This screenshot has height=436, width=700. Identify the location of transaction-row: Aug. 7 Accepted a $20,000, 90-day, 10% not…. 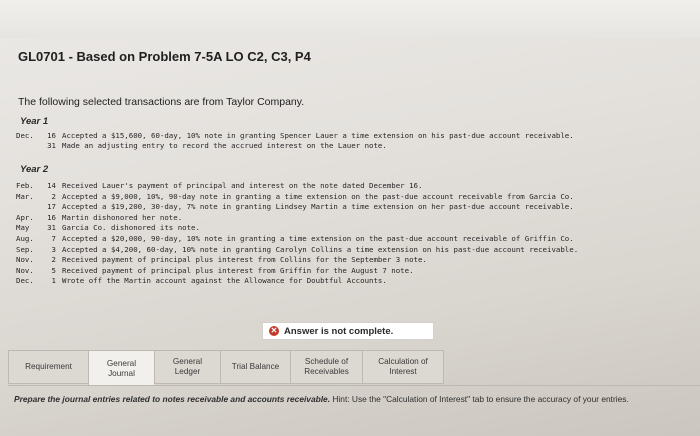
(358, 238).